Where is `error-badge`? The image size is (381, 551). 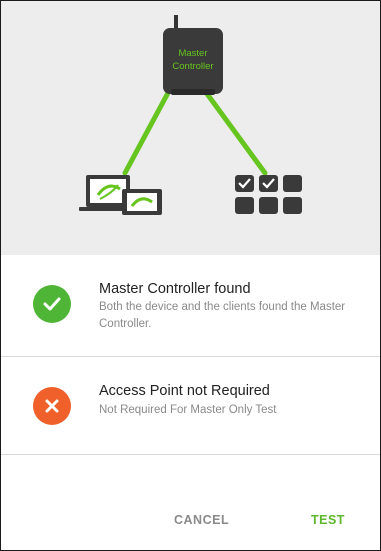
error-badge is located at coordinates (52, 406).